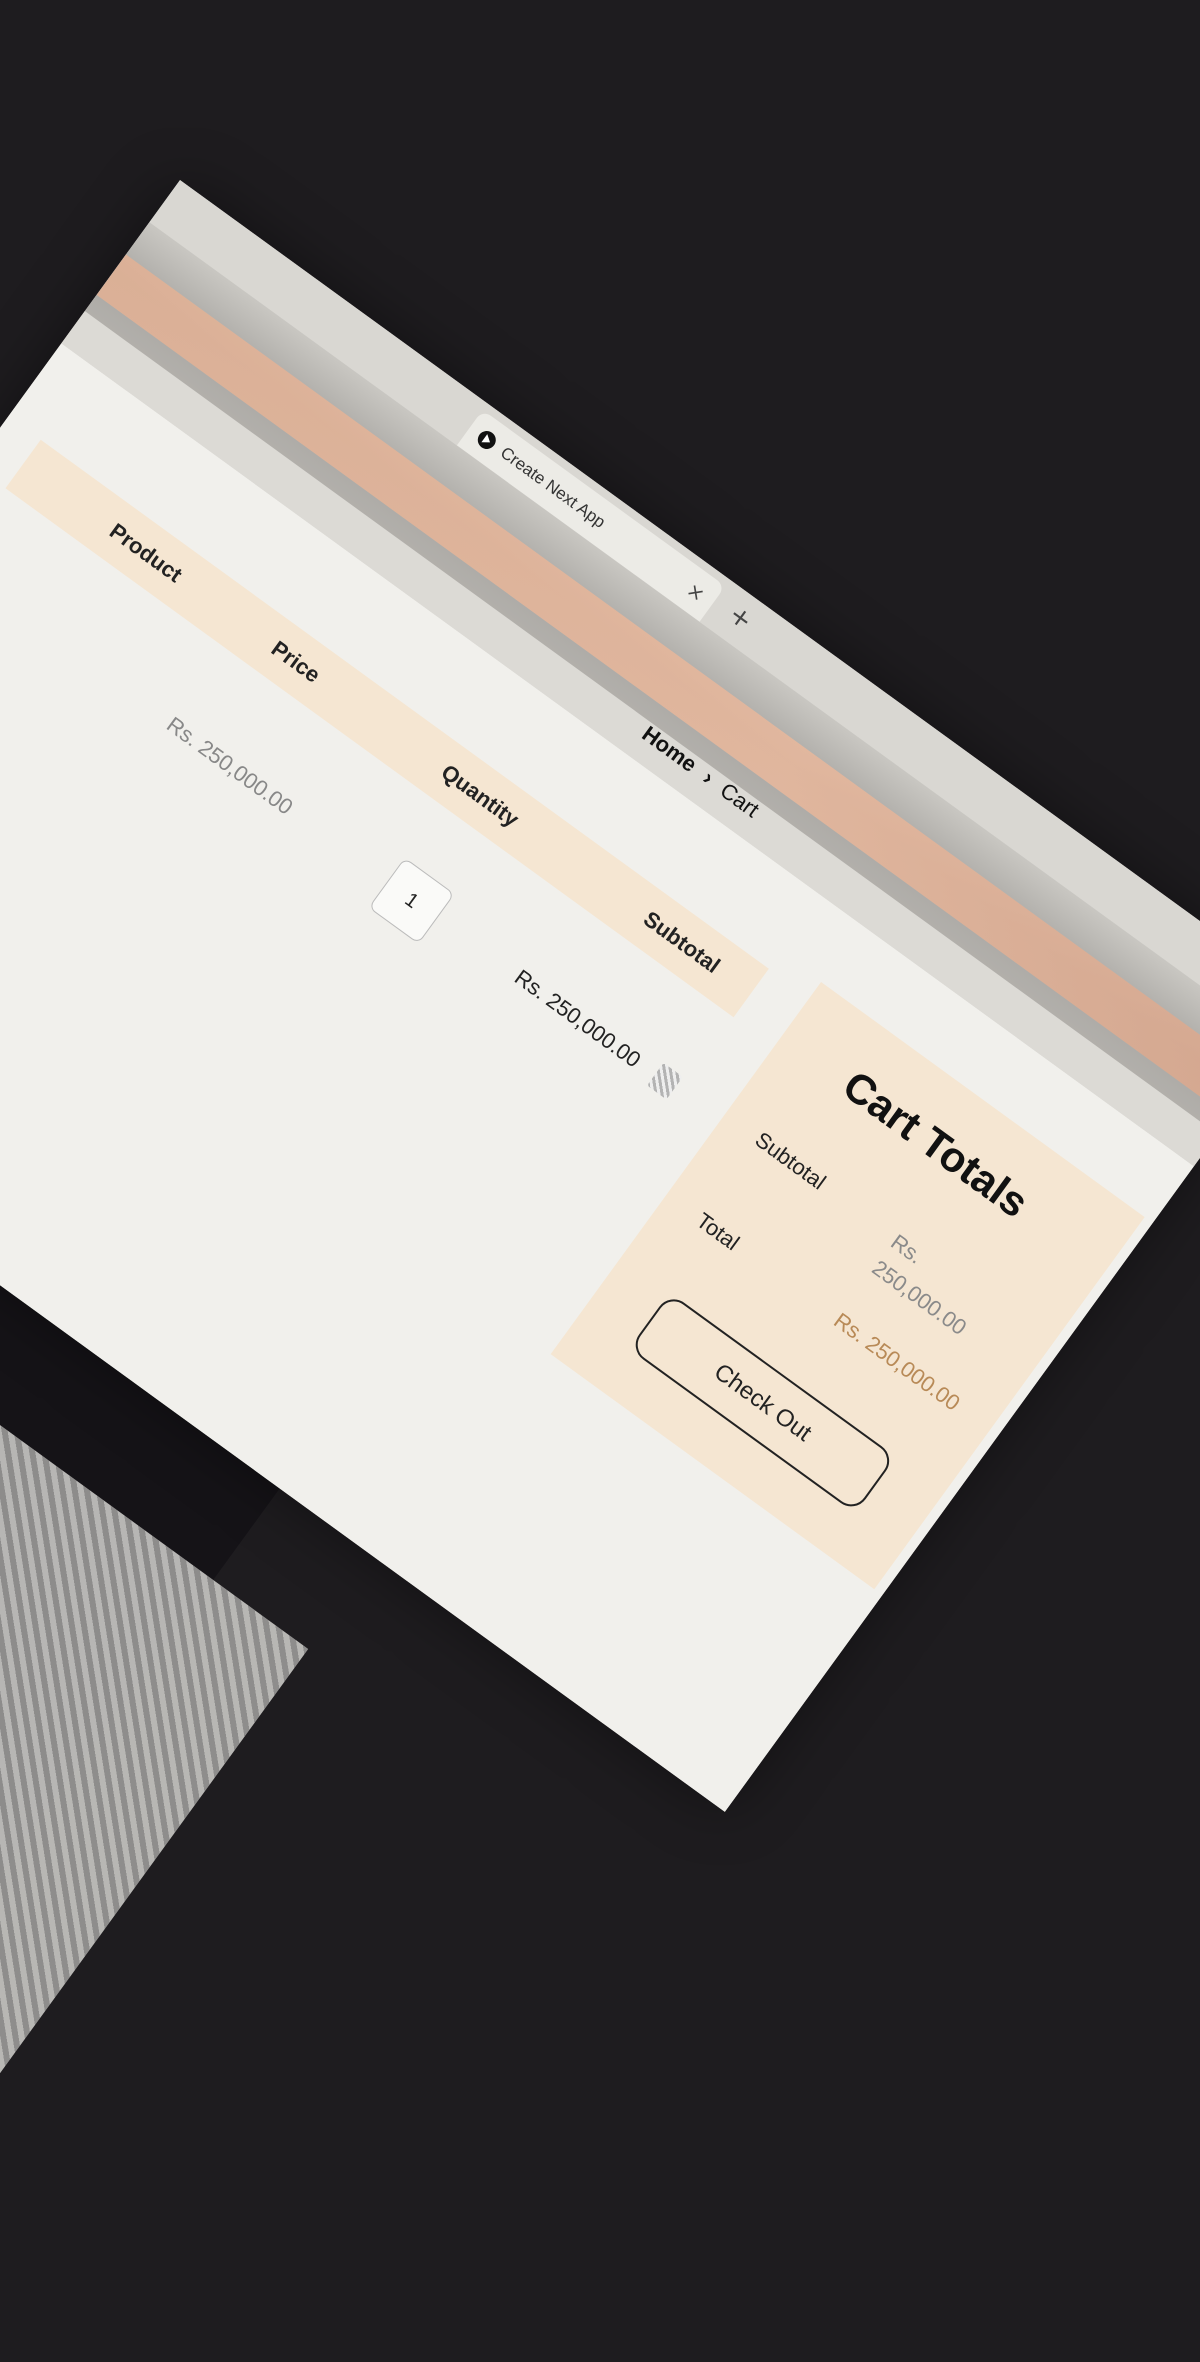 Image resolution: width=1200 pixels, height=2362 pixels. Describe the element at coordinates (936, 1144) in the screenshot. I see `cart-totals-title: Cart Totals` at that location.